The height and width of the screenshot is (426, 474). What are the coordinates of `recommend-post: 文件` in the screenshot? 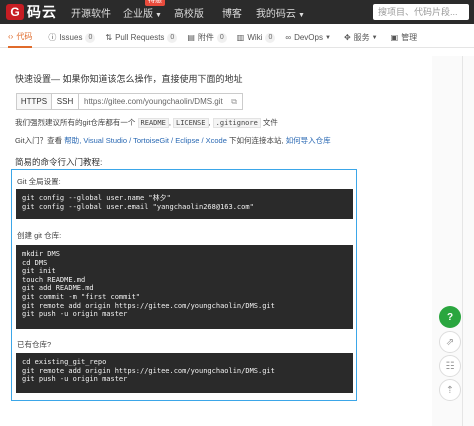 It's located at (270, 122).